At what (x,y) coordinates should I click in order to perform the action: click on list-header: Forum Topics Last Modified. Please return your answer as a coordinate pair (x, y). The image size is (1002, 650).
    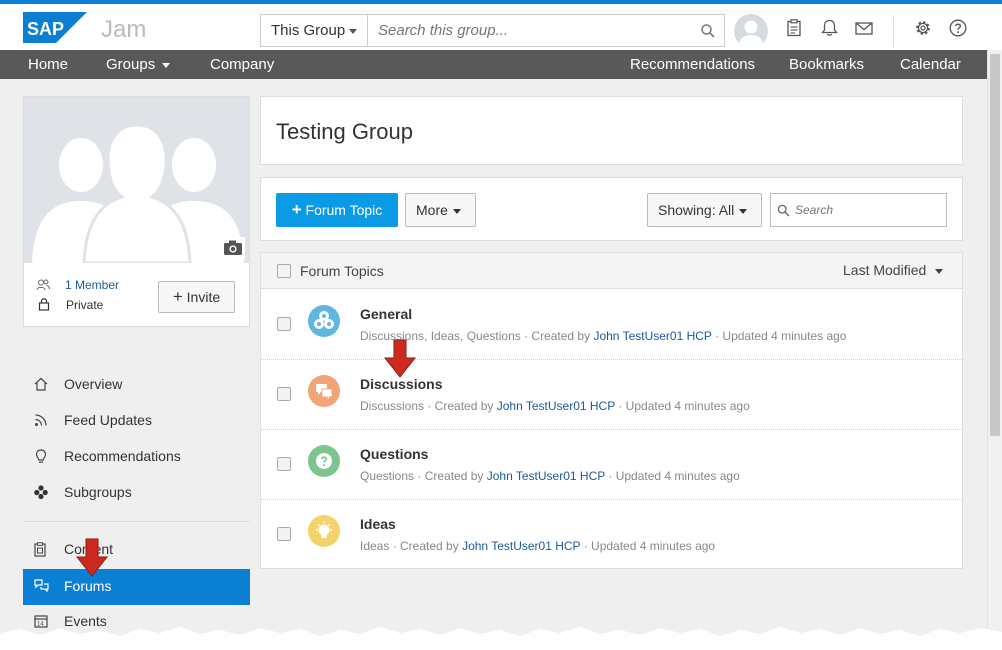
    Looking at the image, I should click on (611, 271).